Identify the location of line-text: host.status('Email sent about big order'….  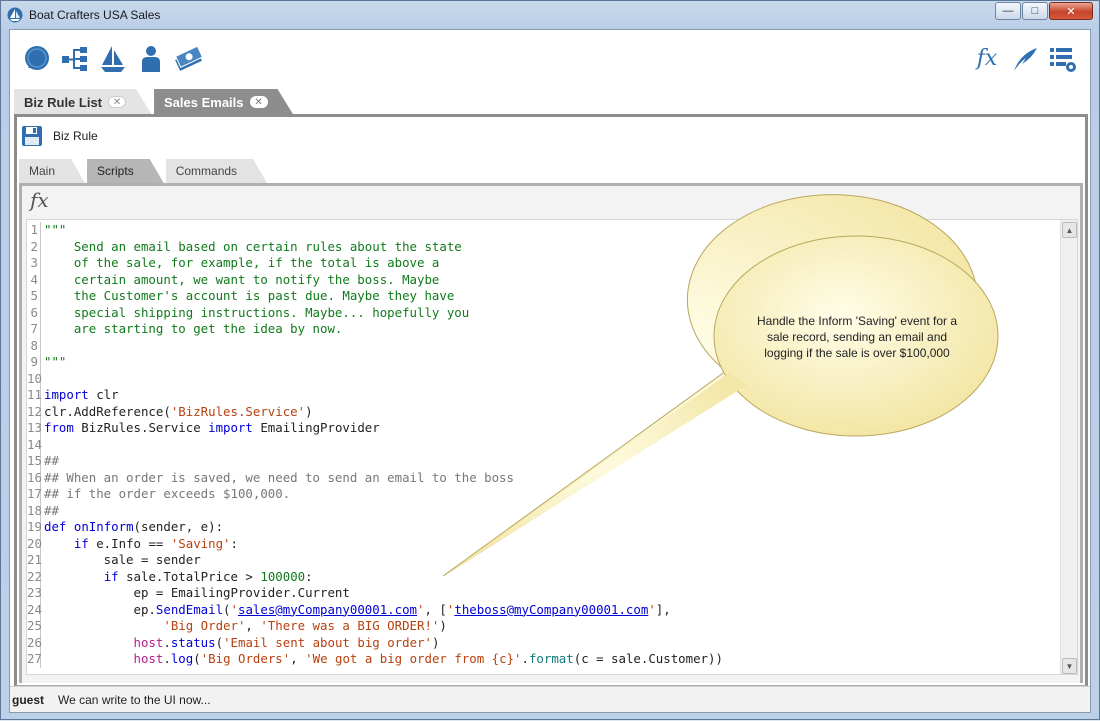
(242, 643).